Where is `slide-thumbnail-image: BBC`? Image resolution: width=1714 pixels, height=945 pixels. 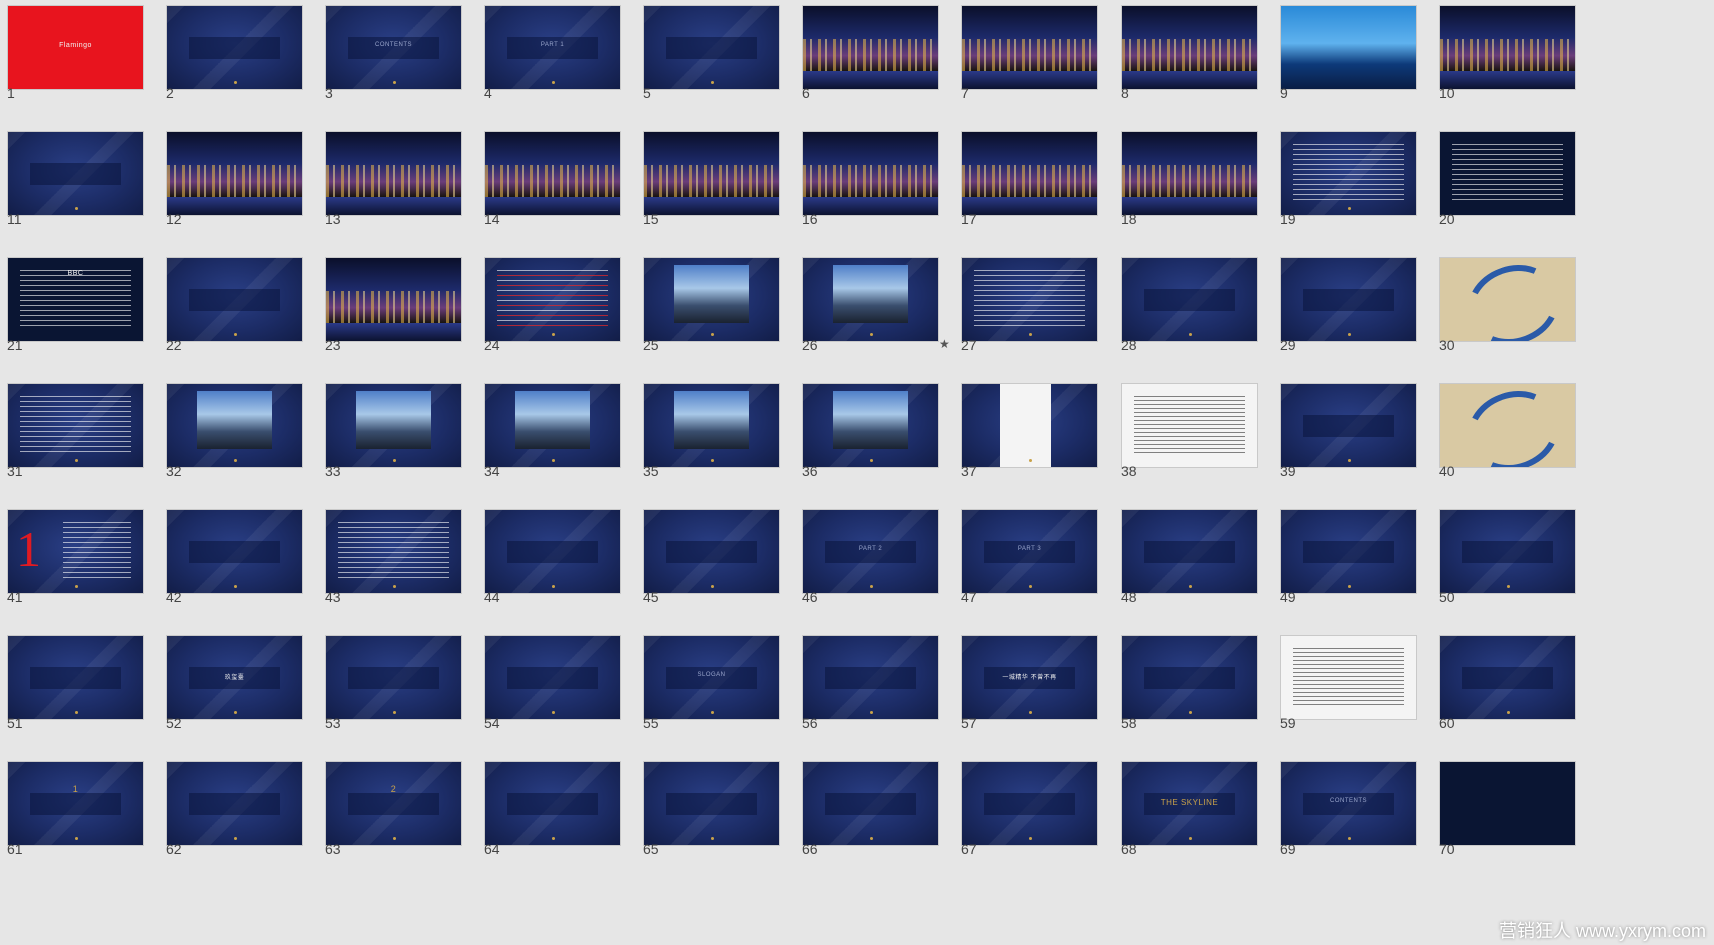
slide-thumbnail-image: BBC is located at coordinates (75, 299).